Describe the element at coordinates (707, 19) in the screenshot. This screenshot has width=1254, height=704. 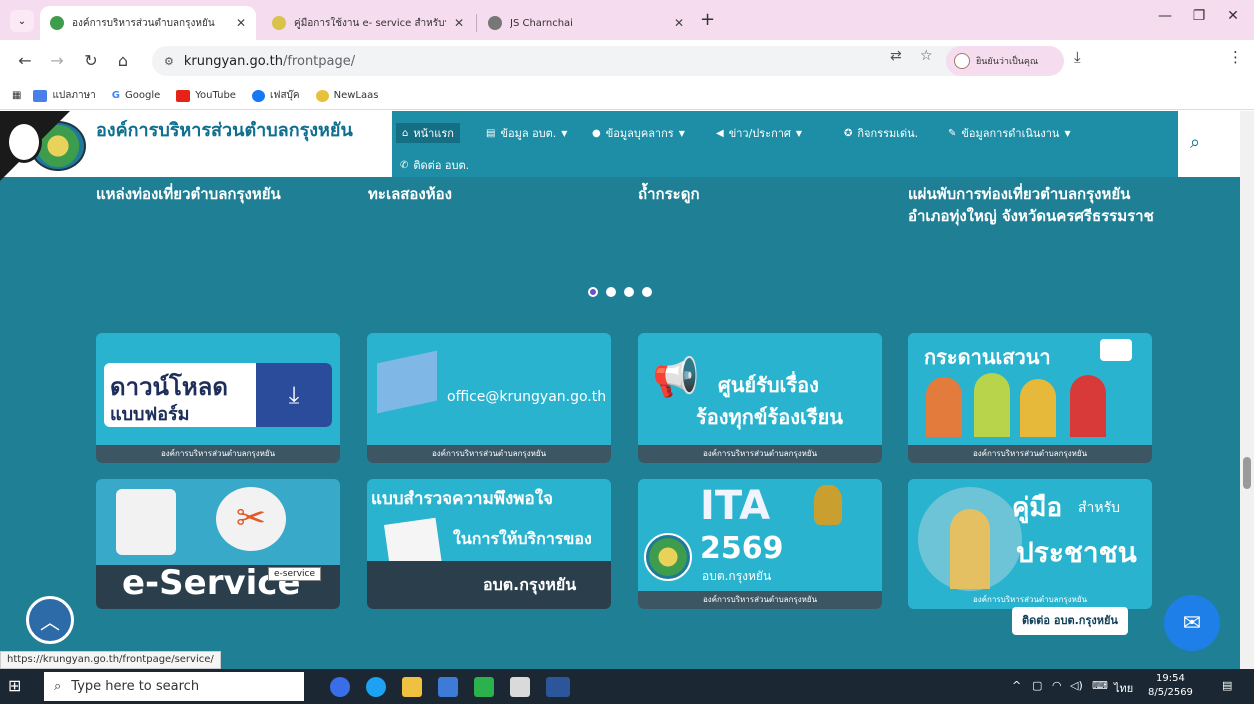
I see `new-tab-button: +` at that location.